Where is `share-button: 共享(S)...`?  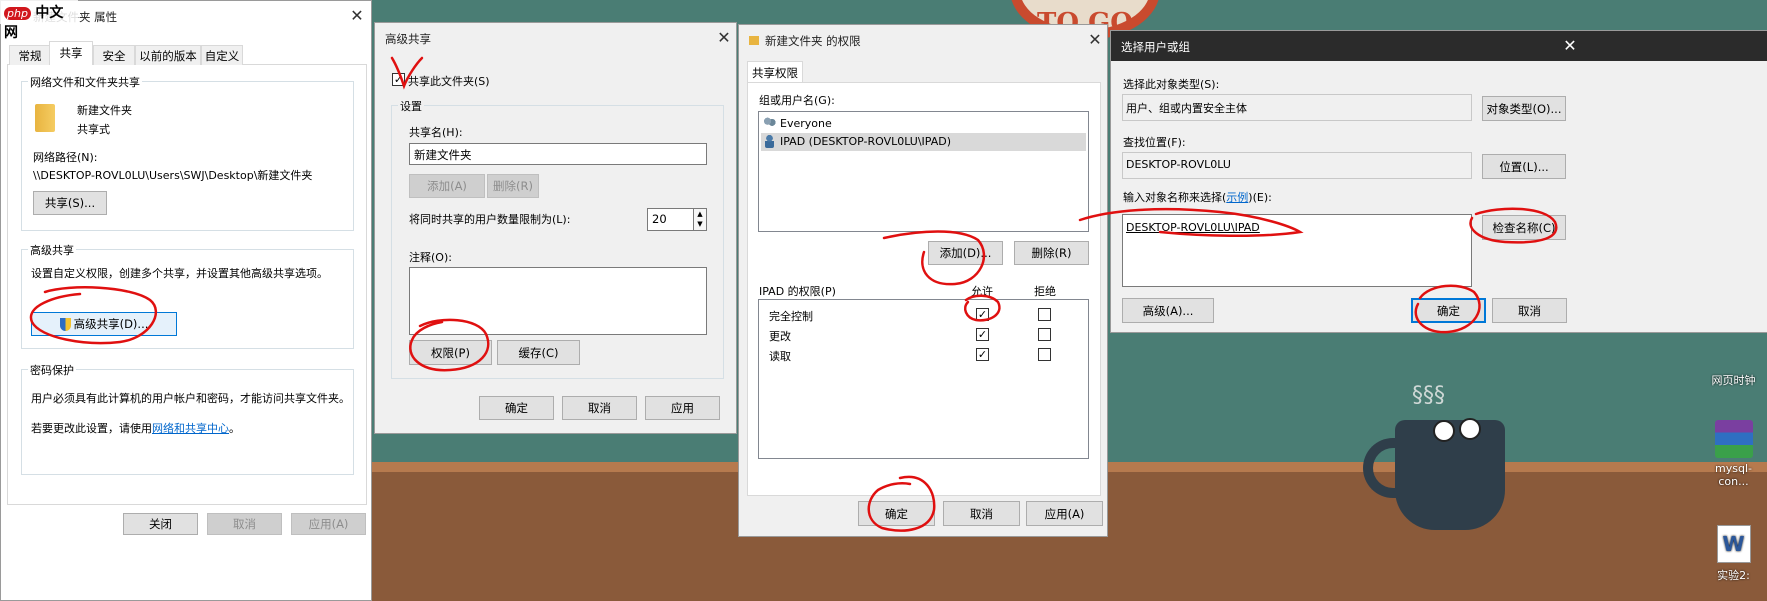
share-button: 共享(S)... is located at coordinates (70, 203).